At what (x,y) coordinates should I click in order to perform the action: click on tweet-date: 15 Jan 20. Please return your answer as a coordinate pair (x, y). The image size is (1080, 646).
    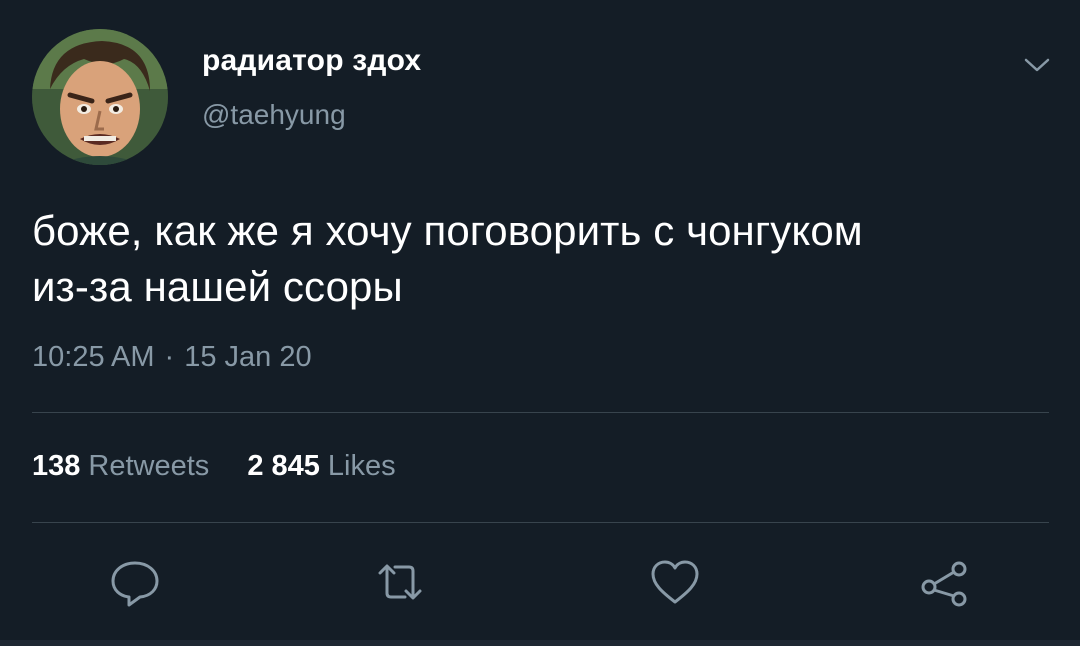
    Looking at the image, I should click on (248, 357).